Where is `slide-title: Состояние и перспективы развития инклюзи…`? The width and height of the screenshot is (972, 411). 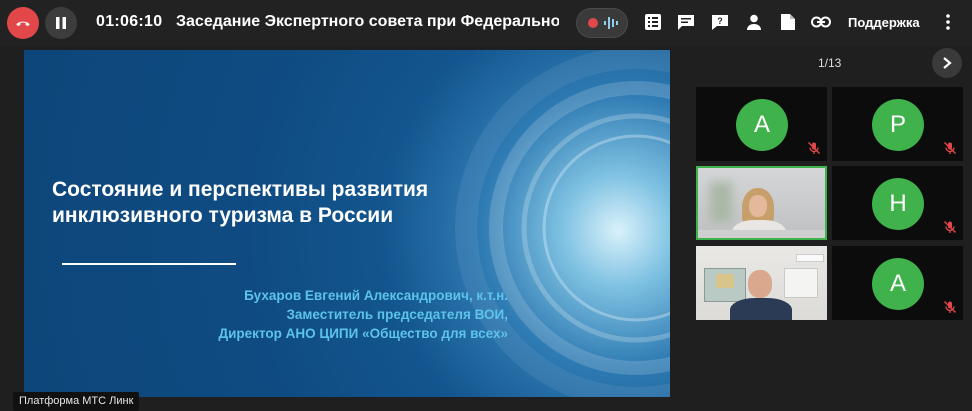 slide-title: Состояние и перспективы развития инклюзи… is located at coordinates (282, 203).